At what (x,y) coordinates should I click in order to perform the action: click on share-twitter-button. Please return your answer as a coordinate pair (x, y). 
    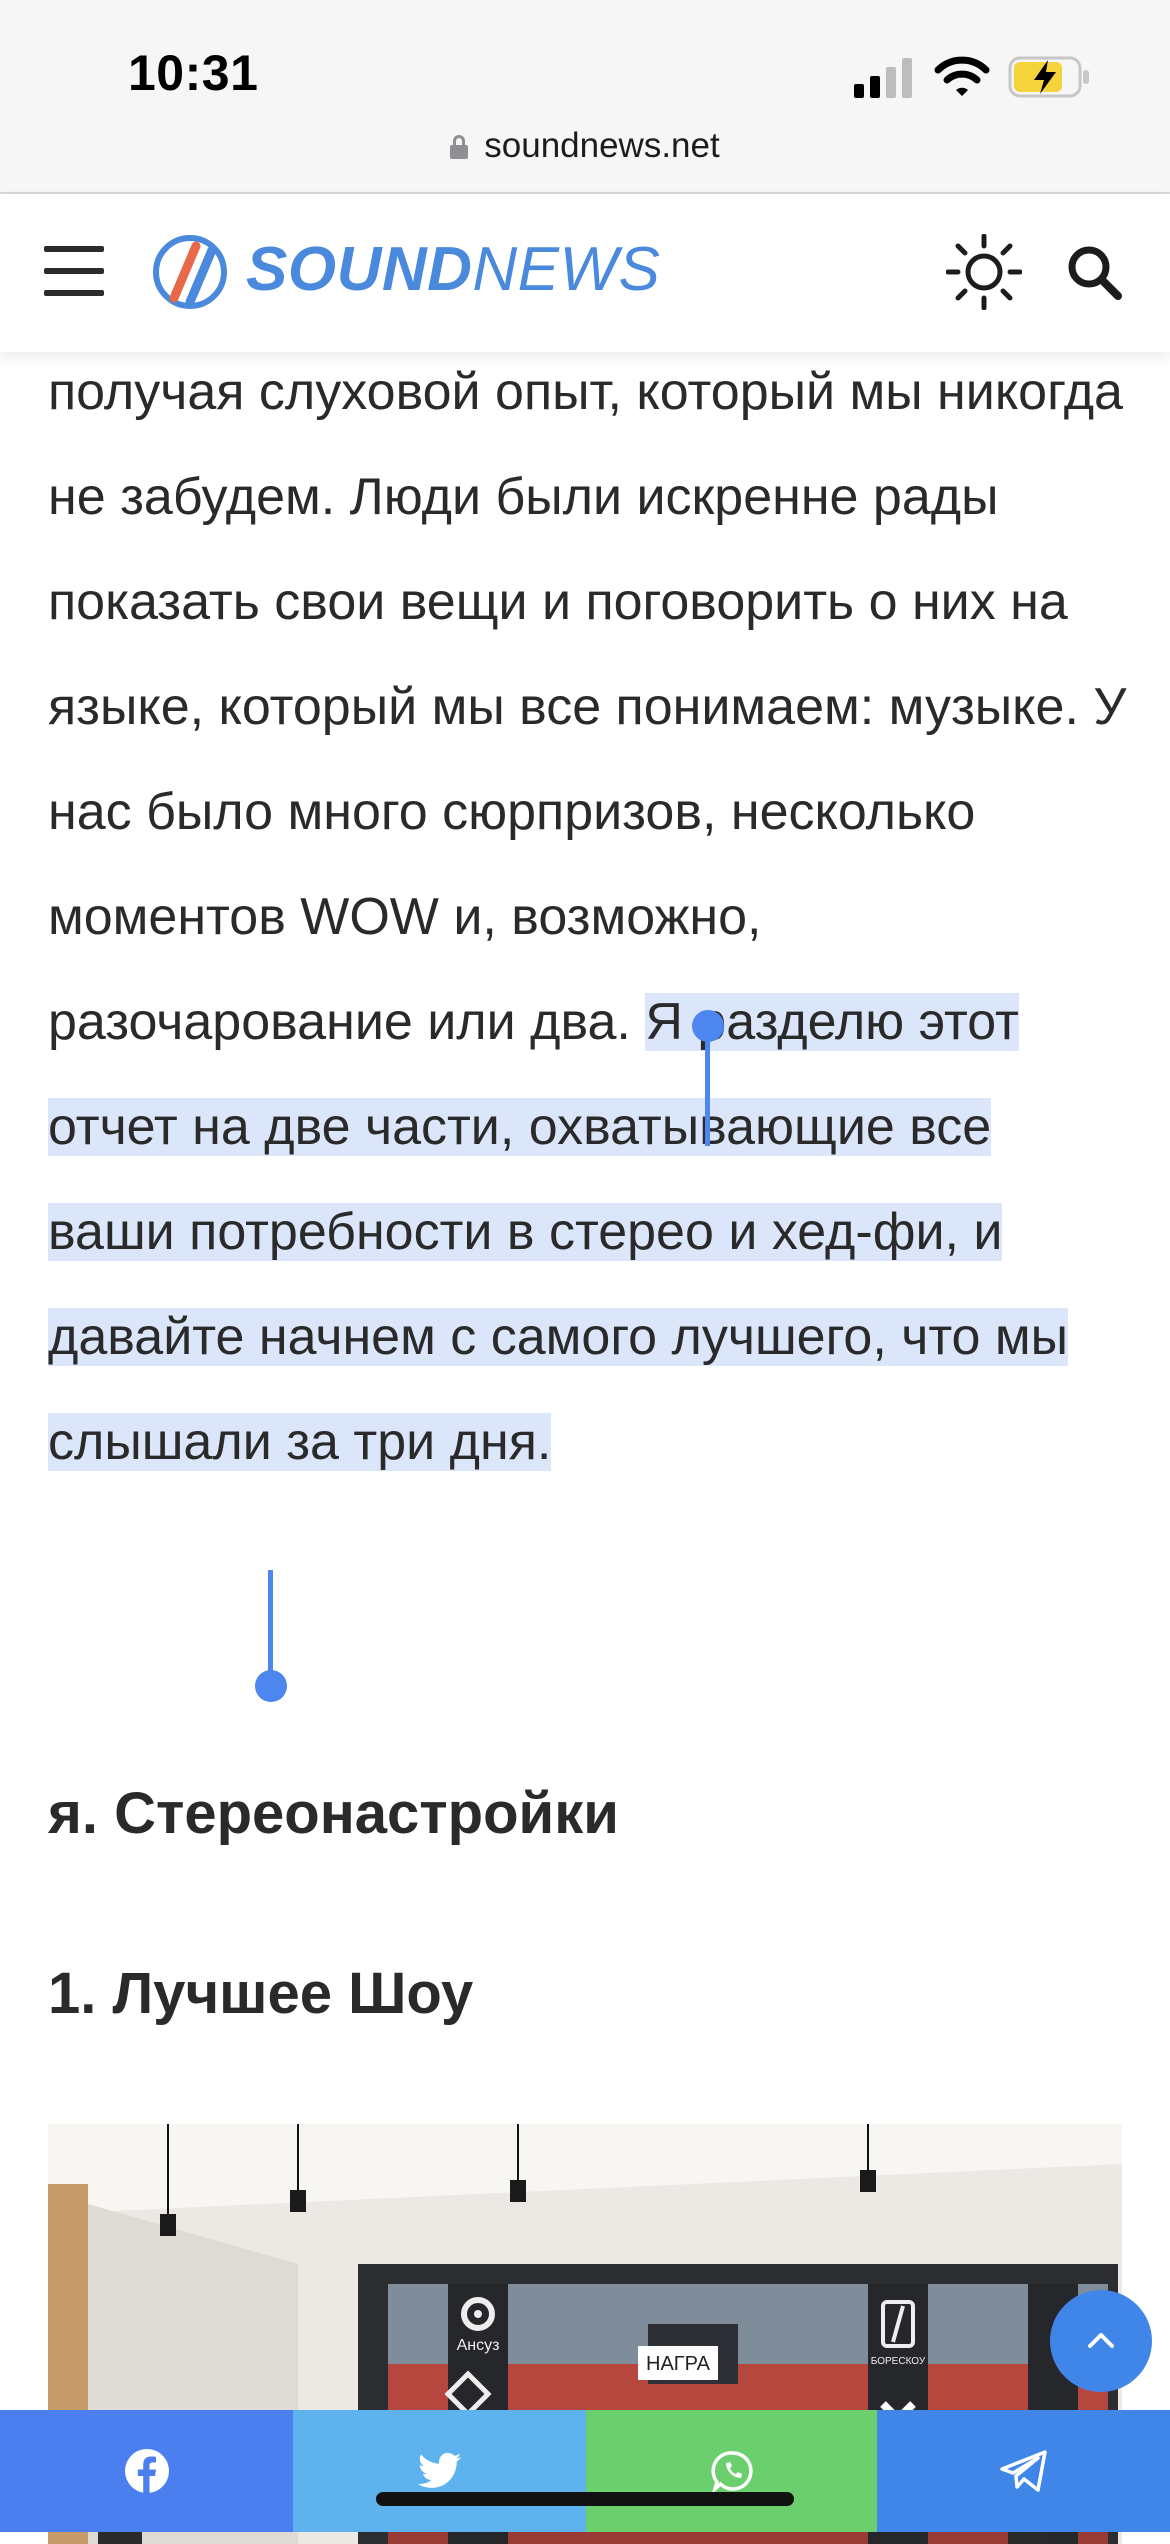
    Looking at the image, I should click on (439, 2471).